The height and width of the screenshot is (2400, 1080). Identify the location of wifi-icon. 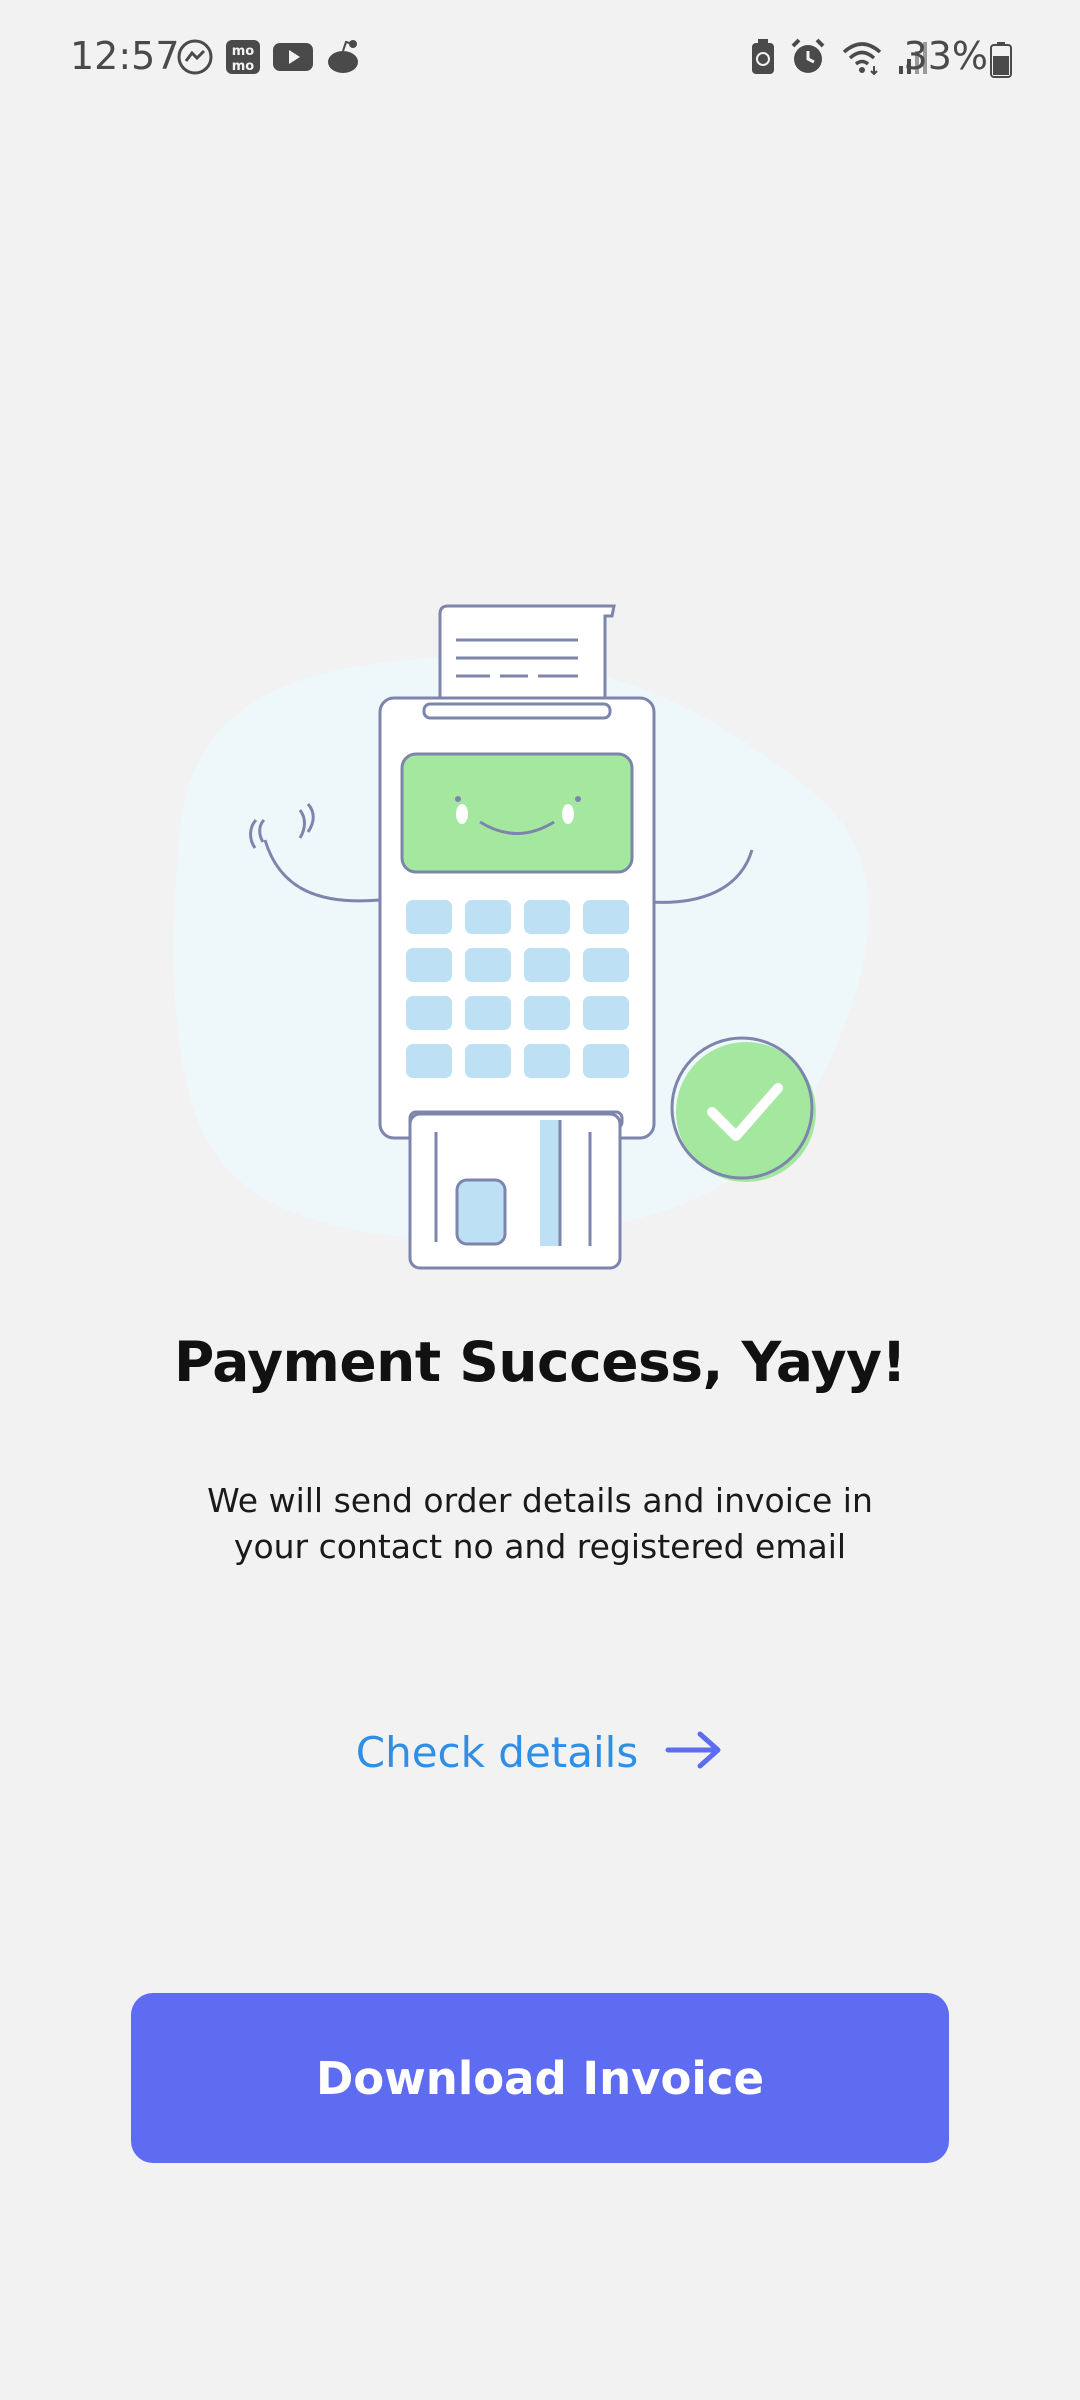
(862, 59).